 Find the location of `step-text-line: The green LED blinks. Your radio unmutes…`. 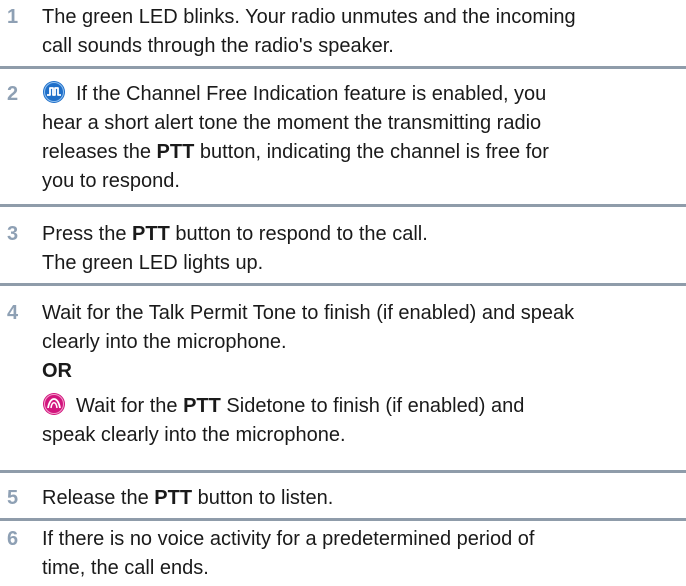

step-text-line: The green LED blinks. Your radio unmutes… is located at coordinates (309, 17).